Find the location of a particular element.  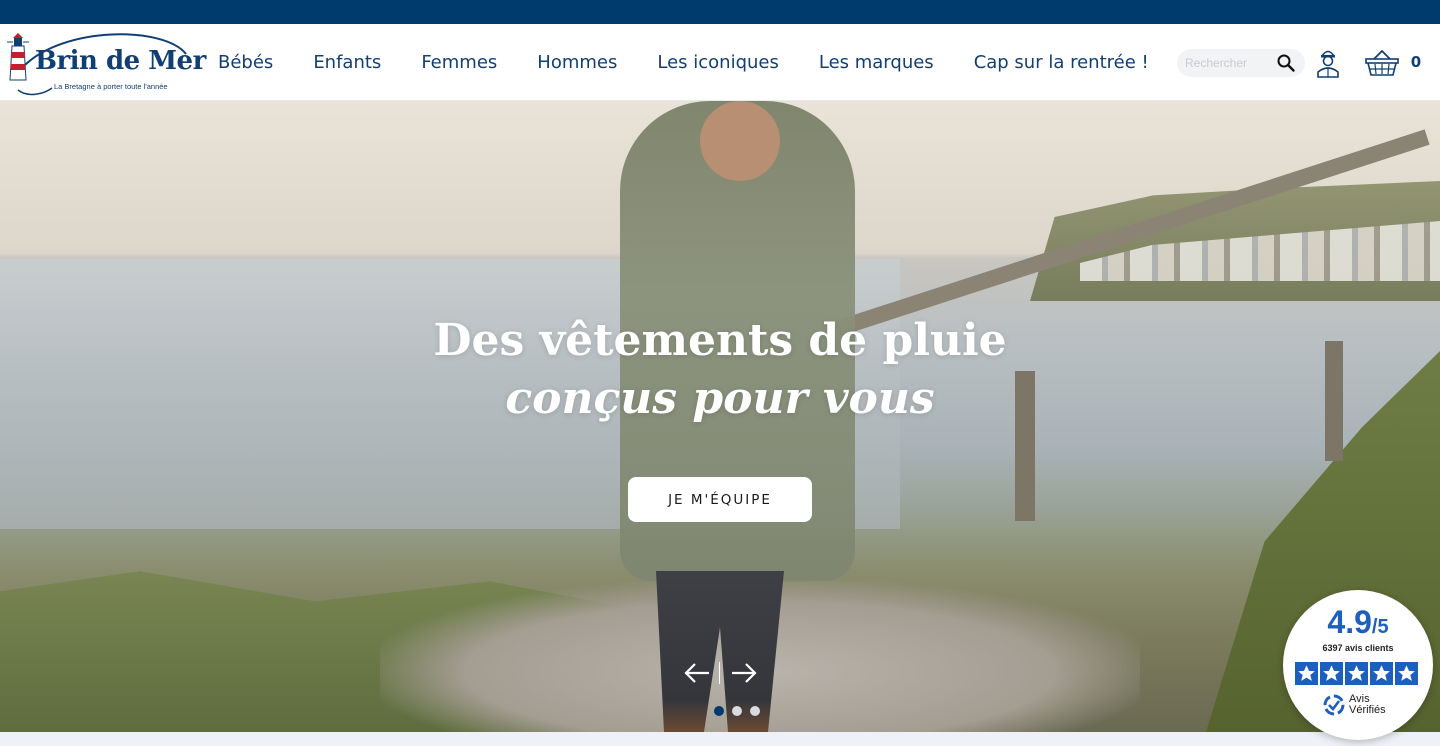

hero-photo-model-head is located at coordinates (740, 141).